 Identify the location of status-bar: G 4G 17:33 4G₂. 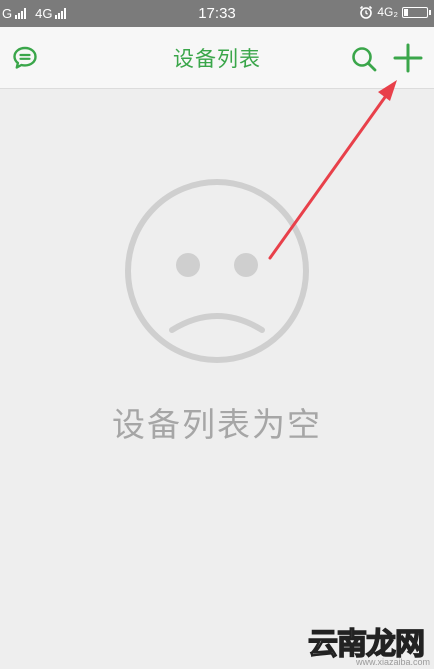
(217, 13).